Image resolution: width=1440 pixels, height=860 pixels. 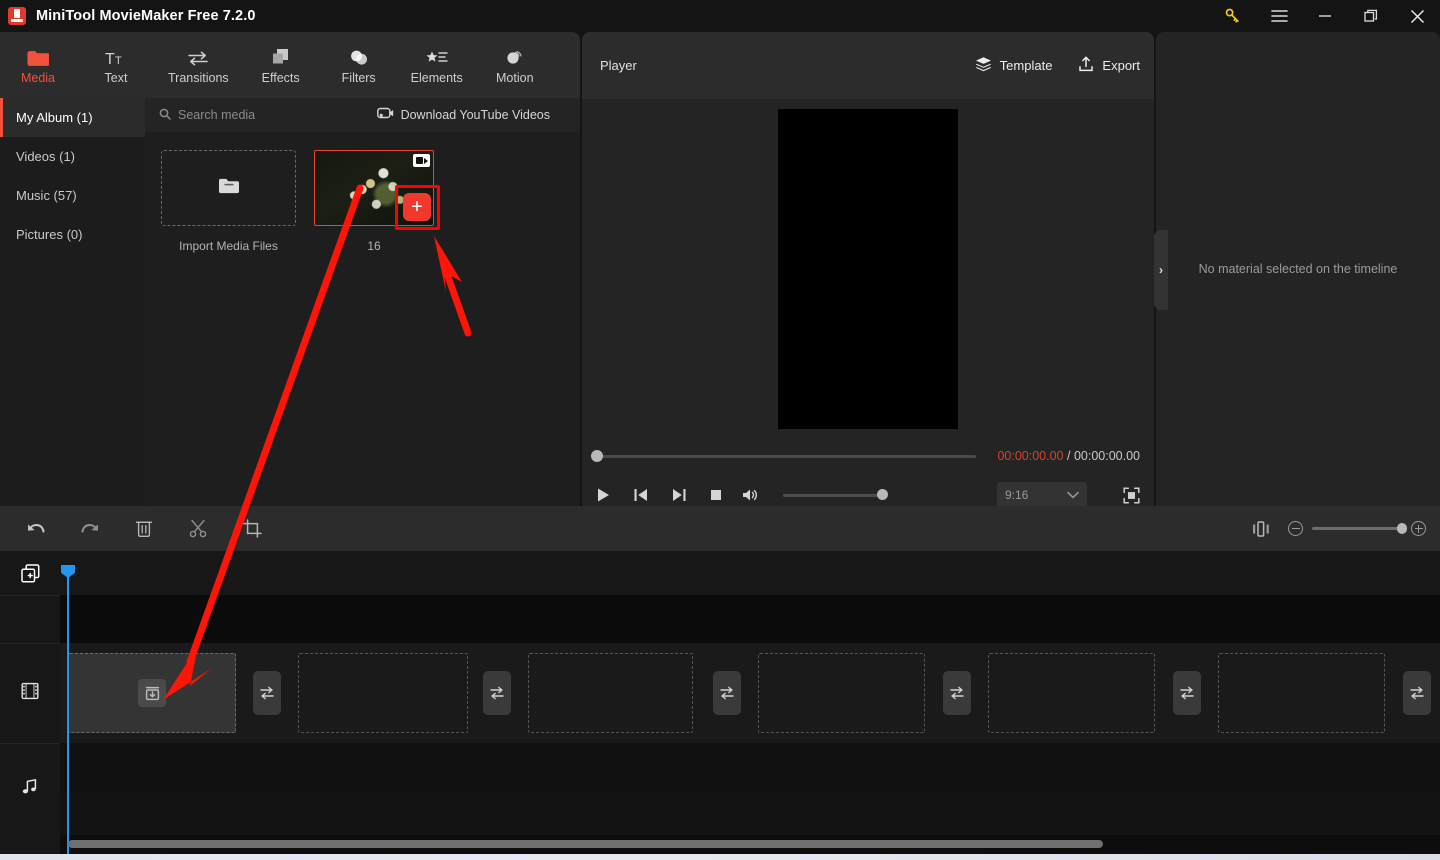 I want to click on audio-track-header, so click(x=30, y=789).